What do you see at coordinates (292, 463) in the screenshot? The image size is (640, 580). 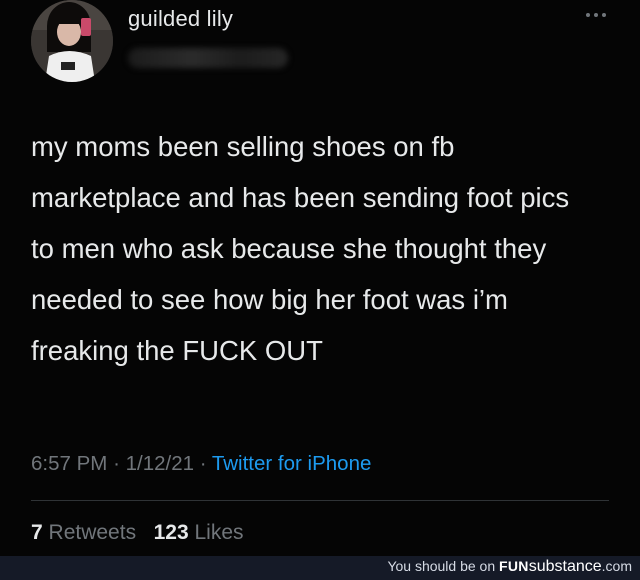 I see `tweet-source-link: Twitter for iPhone` at bounding box center [292, 463].